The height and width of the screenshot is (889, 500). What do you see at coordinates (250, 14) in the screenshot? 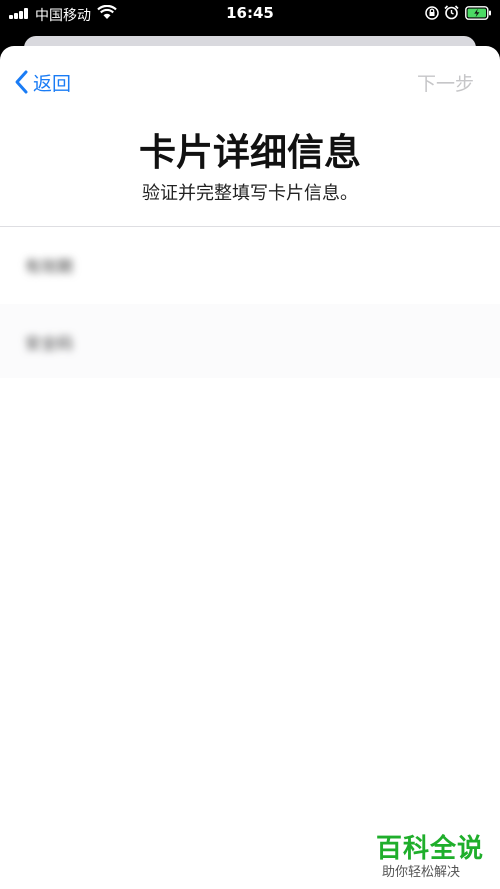
I see `status-bar: 中国移动 16:45` at bounding box center [250, 14].